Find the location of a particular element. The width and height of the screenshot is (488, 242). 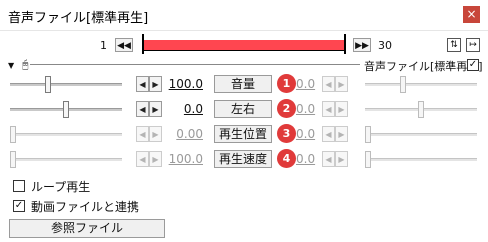

timeline-end-marker is located at coordinates (345, 44).